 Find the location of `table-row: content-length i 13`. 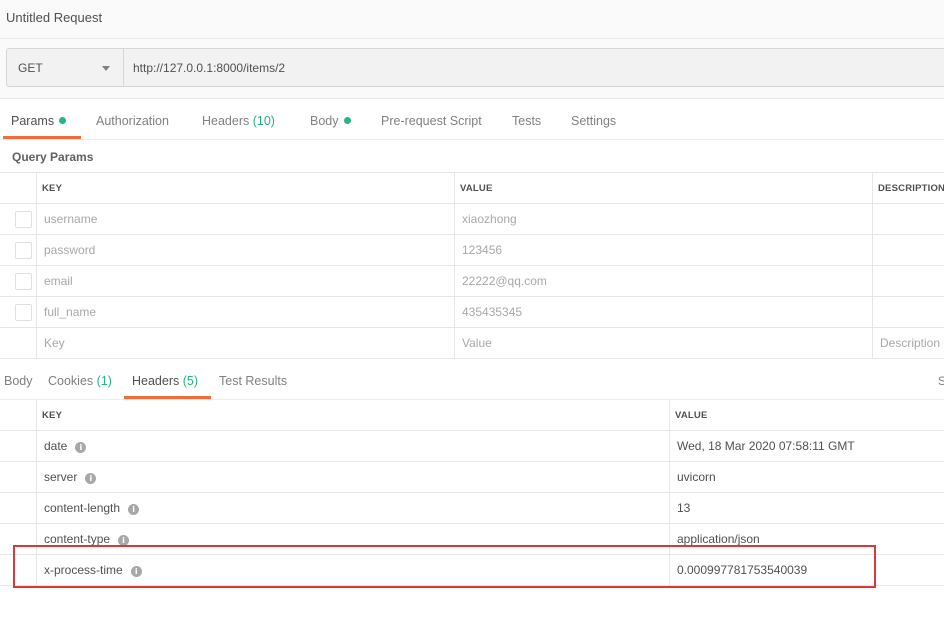

table-row: content-length i 13 is located at coordinates (472, 508).